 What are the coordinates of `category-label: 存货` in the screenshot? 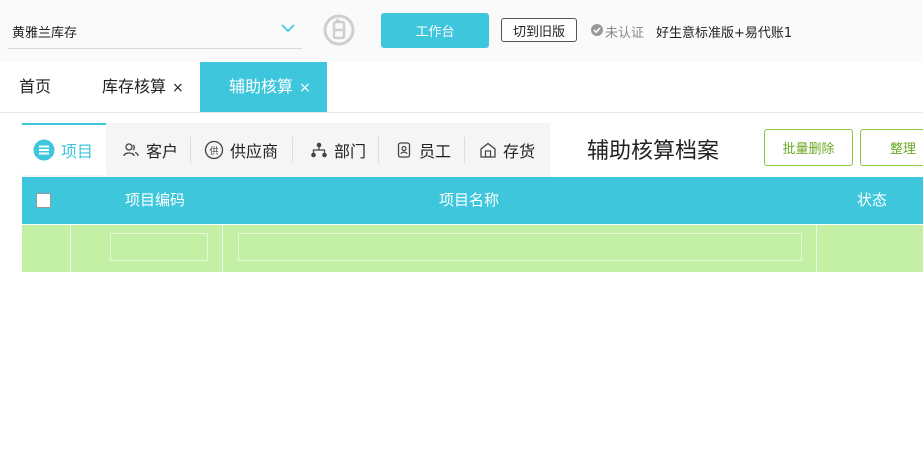 It's located at (519, 151).